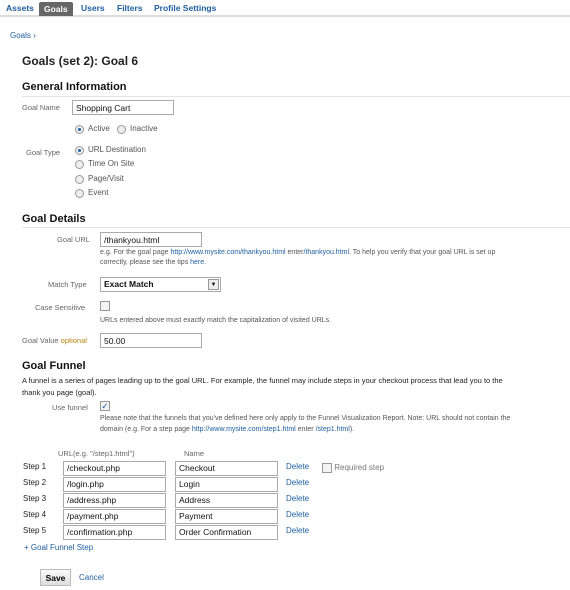  What do you see at coordinates (96, 453) in the screenshot?
I see `url-column-header: URL(e.g. "/step1.html")` at bounding box center [96, 453].